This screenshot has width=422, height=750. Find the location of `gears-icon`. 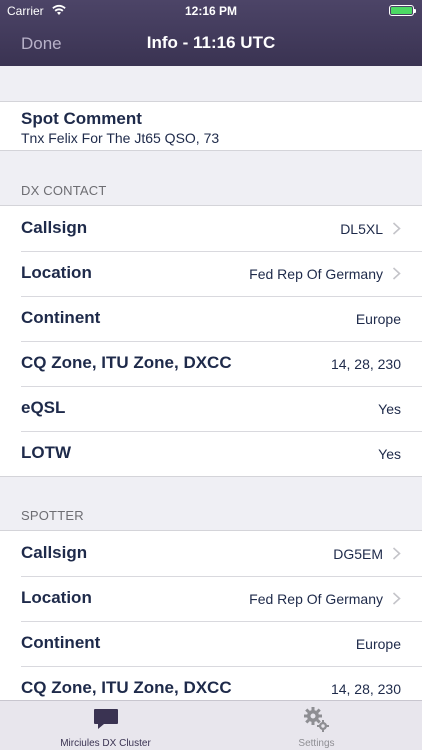

gears-icon is located at coordinates (316, 719).